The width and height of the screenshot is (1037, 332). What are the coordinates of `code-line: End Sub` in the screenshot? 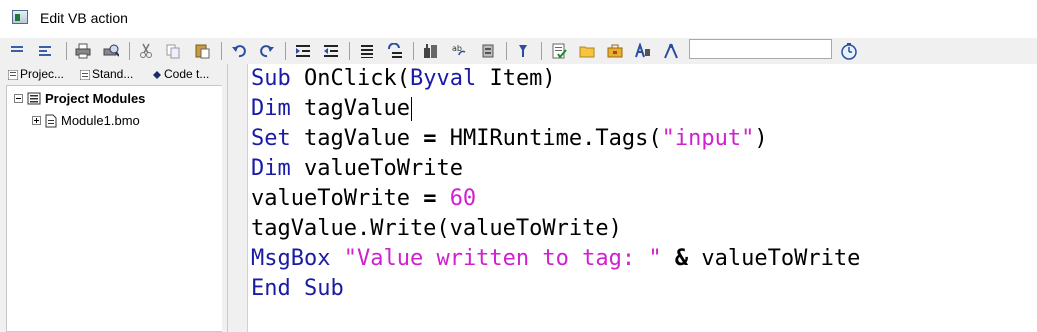 It's located at (297, 289).